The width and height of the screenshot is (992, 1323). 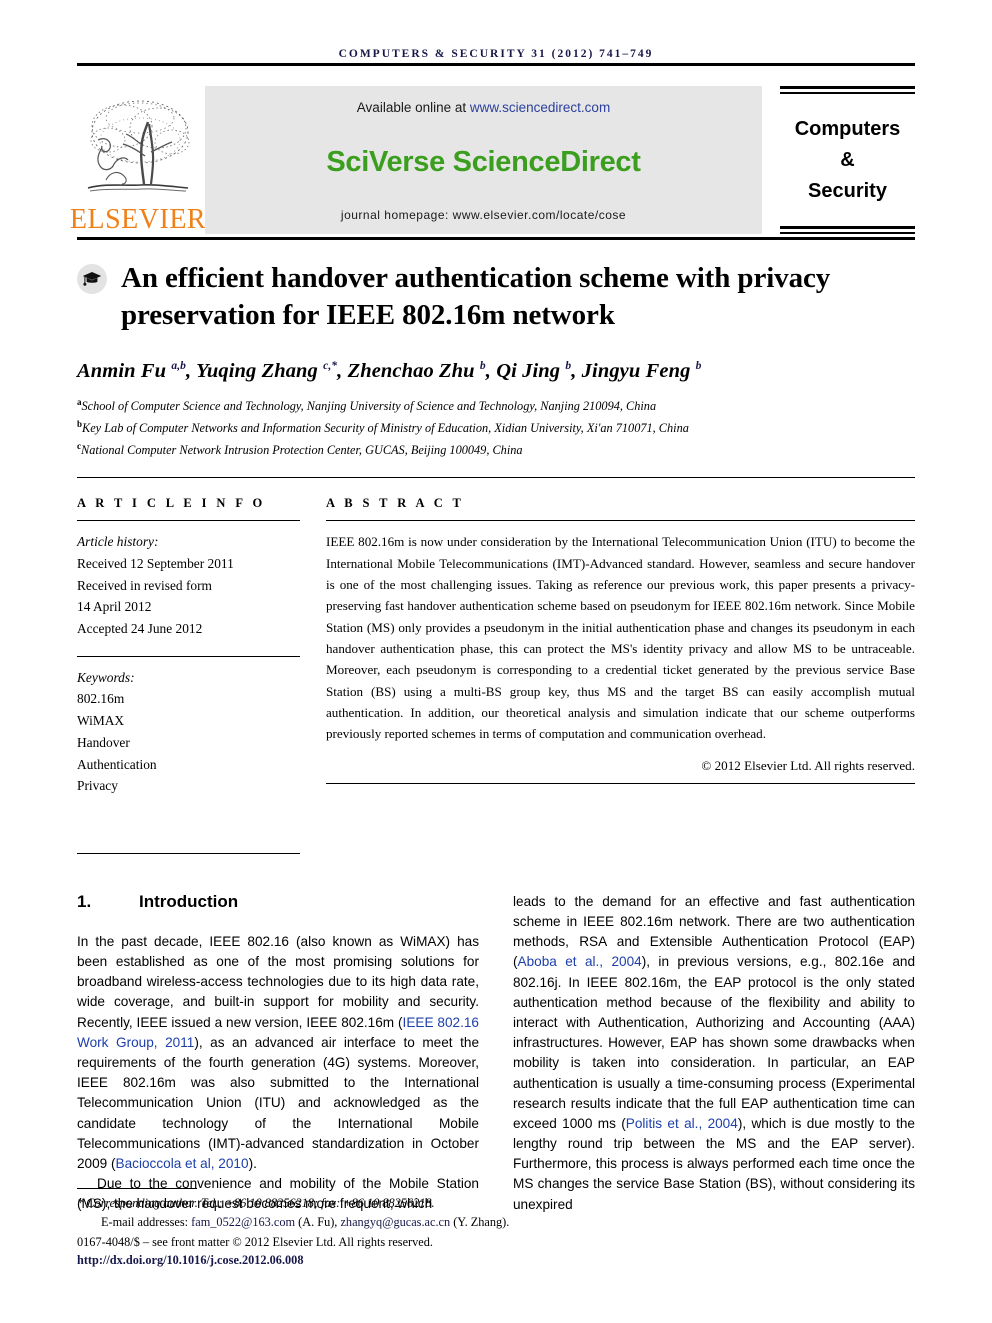 What do you see at coordinates (682, 1123) in the screenshot?
I see `citation-link: Politis et al., 2004` at bounding box center [682, 1123].